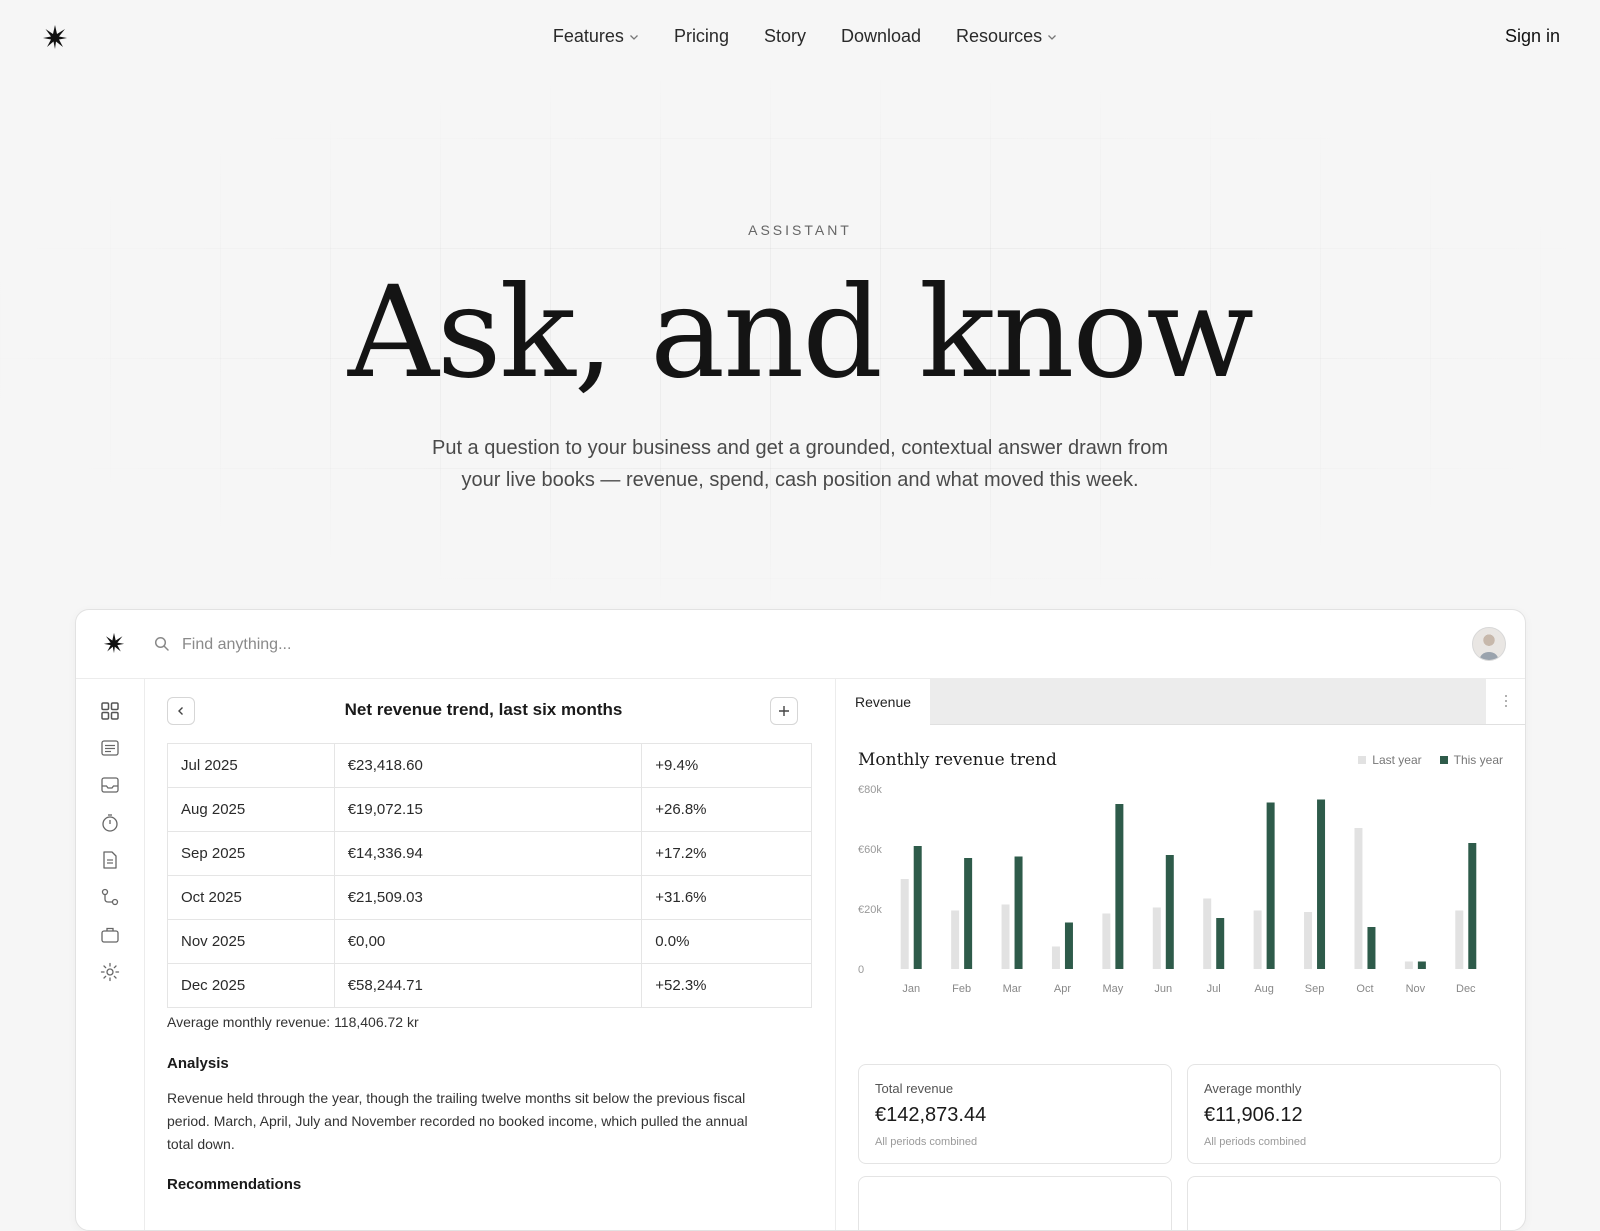 Image resolution: width=1600 pixels, height=1231 pixels. I want to click on table-cell-month: Jul 2025, so click(251, 765).